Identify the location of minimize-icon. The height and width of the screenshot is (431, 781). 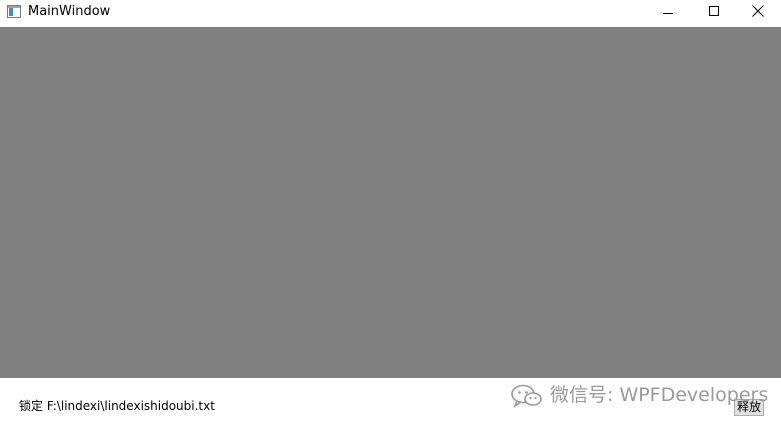
(668, 13).